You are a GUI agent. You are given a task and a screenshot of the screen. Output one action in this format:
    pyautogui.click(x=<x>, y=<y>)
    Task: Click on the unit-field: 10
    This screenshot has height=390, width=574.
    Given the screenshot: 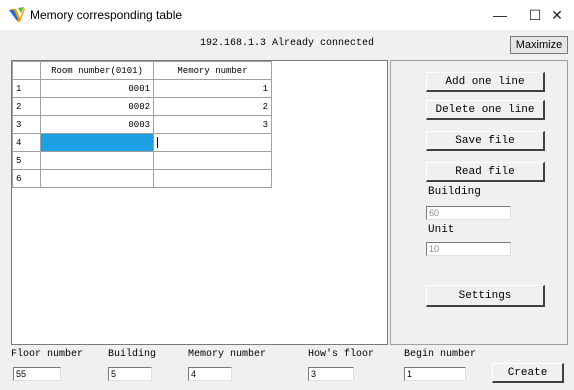 What is the action you would take?
    pyautogui.click(x=468, y=249)
    